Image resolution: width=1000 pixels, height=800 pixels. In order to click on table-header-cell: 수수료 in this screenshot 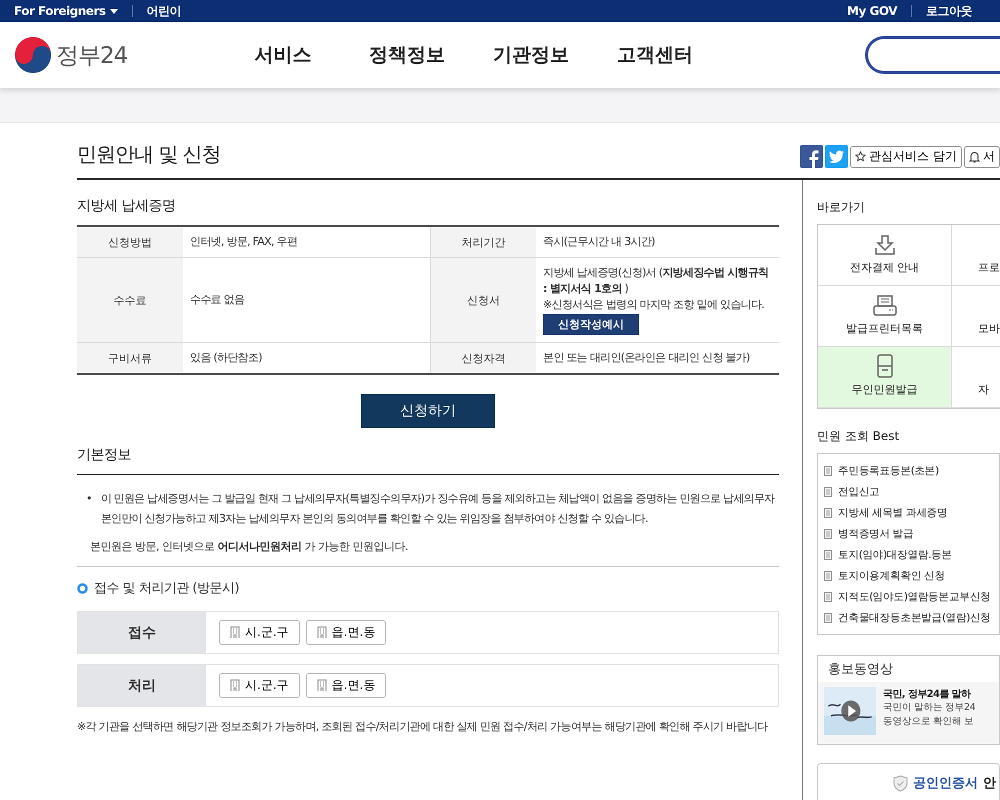, I will do `click(130, 300)`.